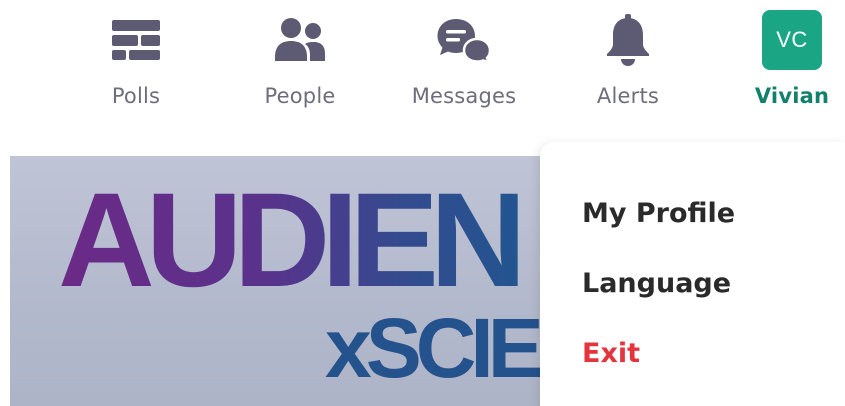 The height and width of the screenshot is (406, 845). I want to click on bell-icon, so click(628, 40).